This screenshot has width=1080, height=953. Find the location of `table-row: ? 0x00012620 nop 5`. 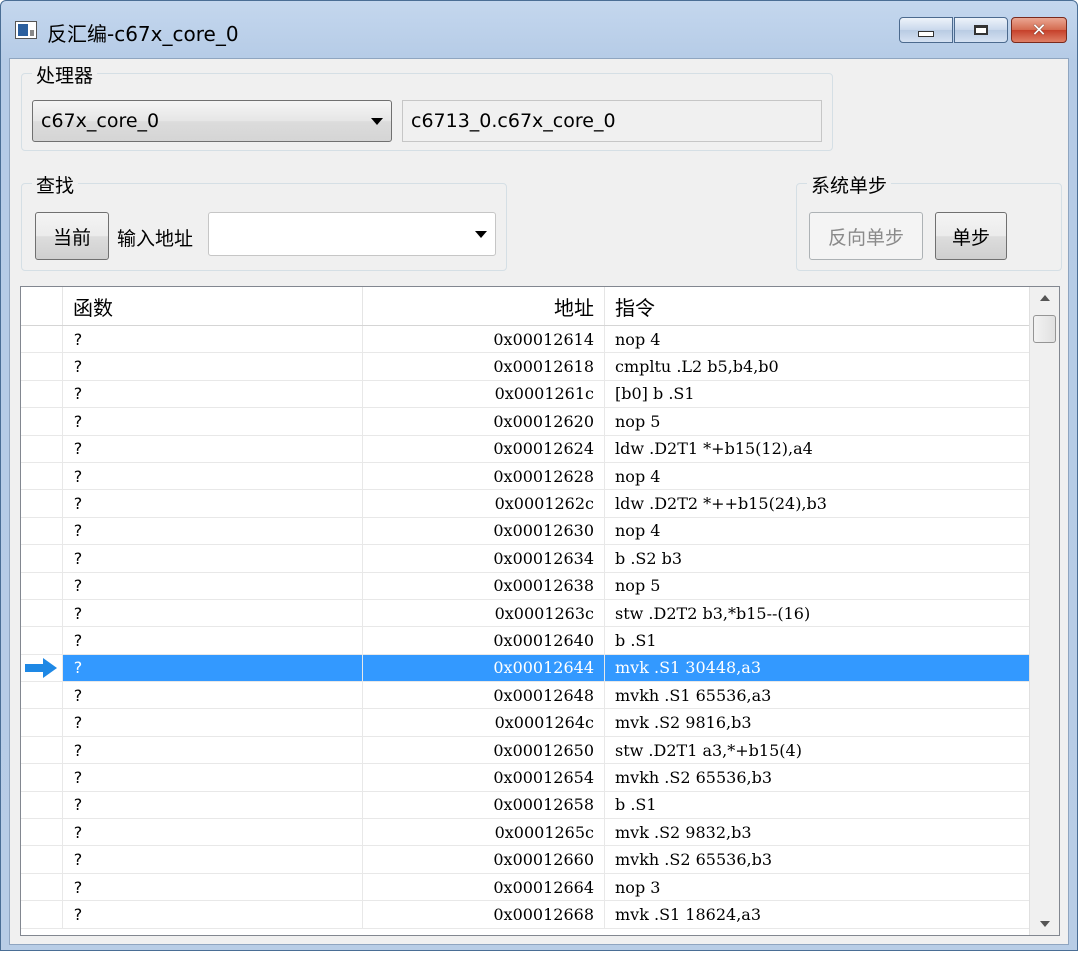

table-row: ? 0x00012620 nop 5 is located at coordinates (525, 422).